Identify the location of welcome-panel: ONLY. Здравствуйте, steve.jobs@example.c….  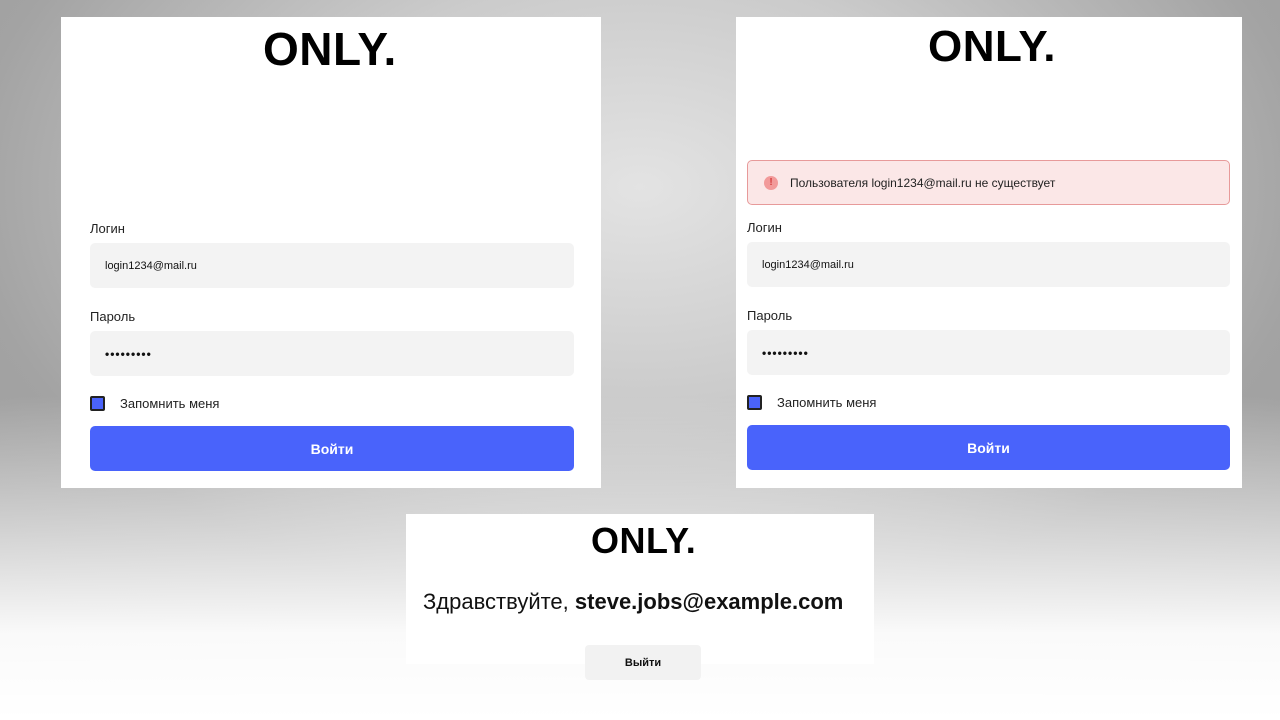
(640, 597).